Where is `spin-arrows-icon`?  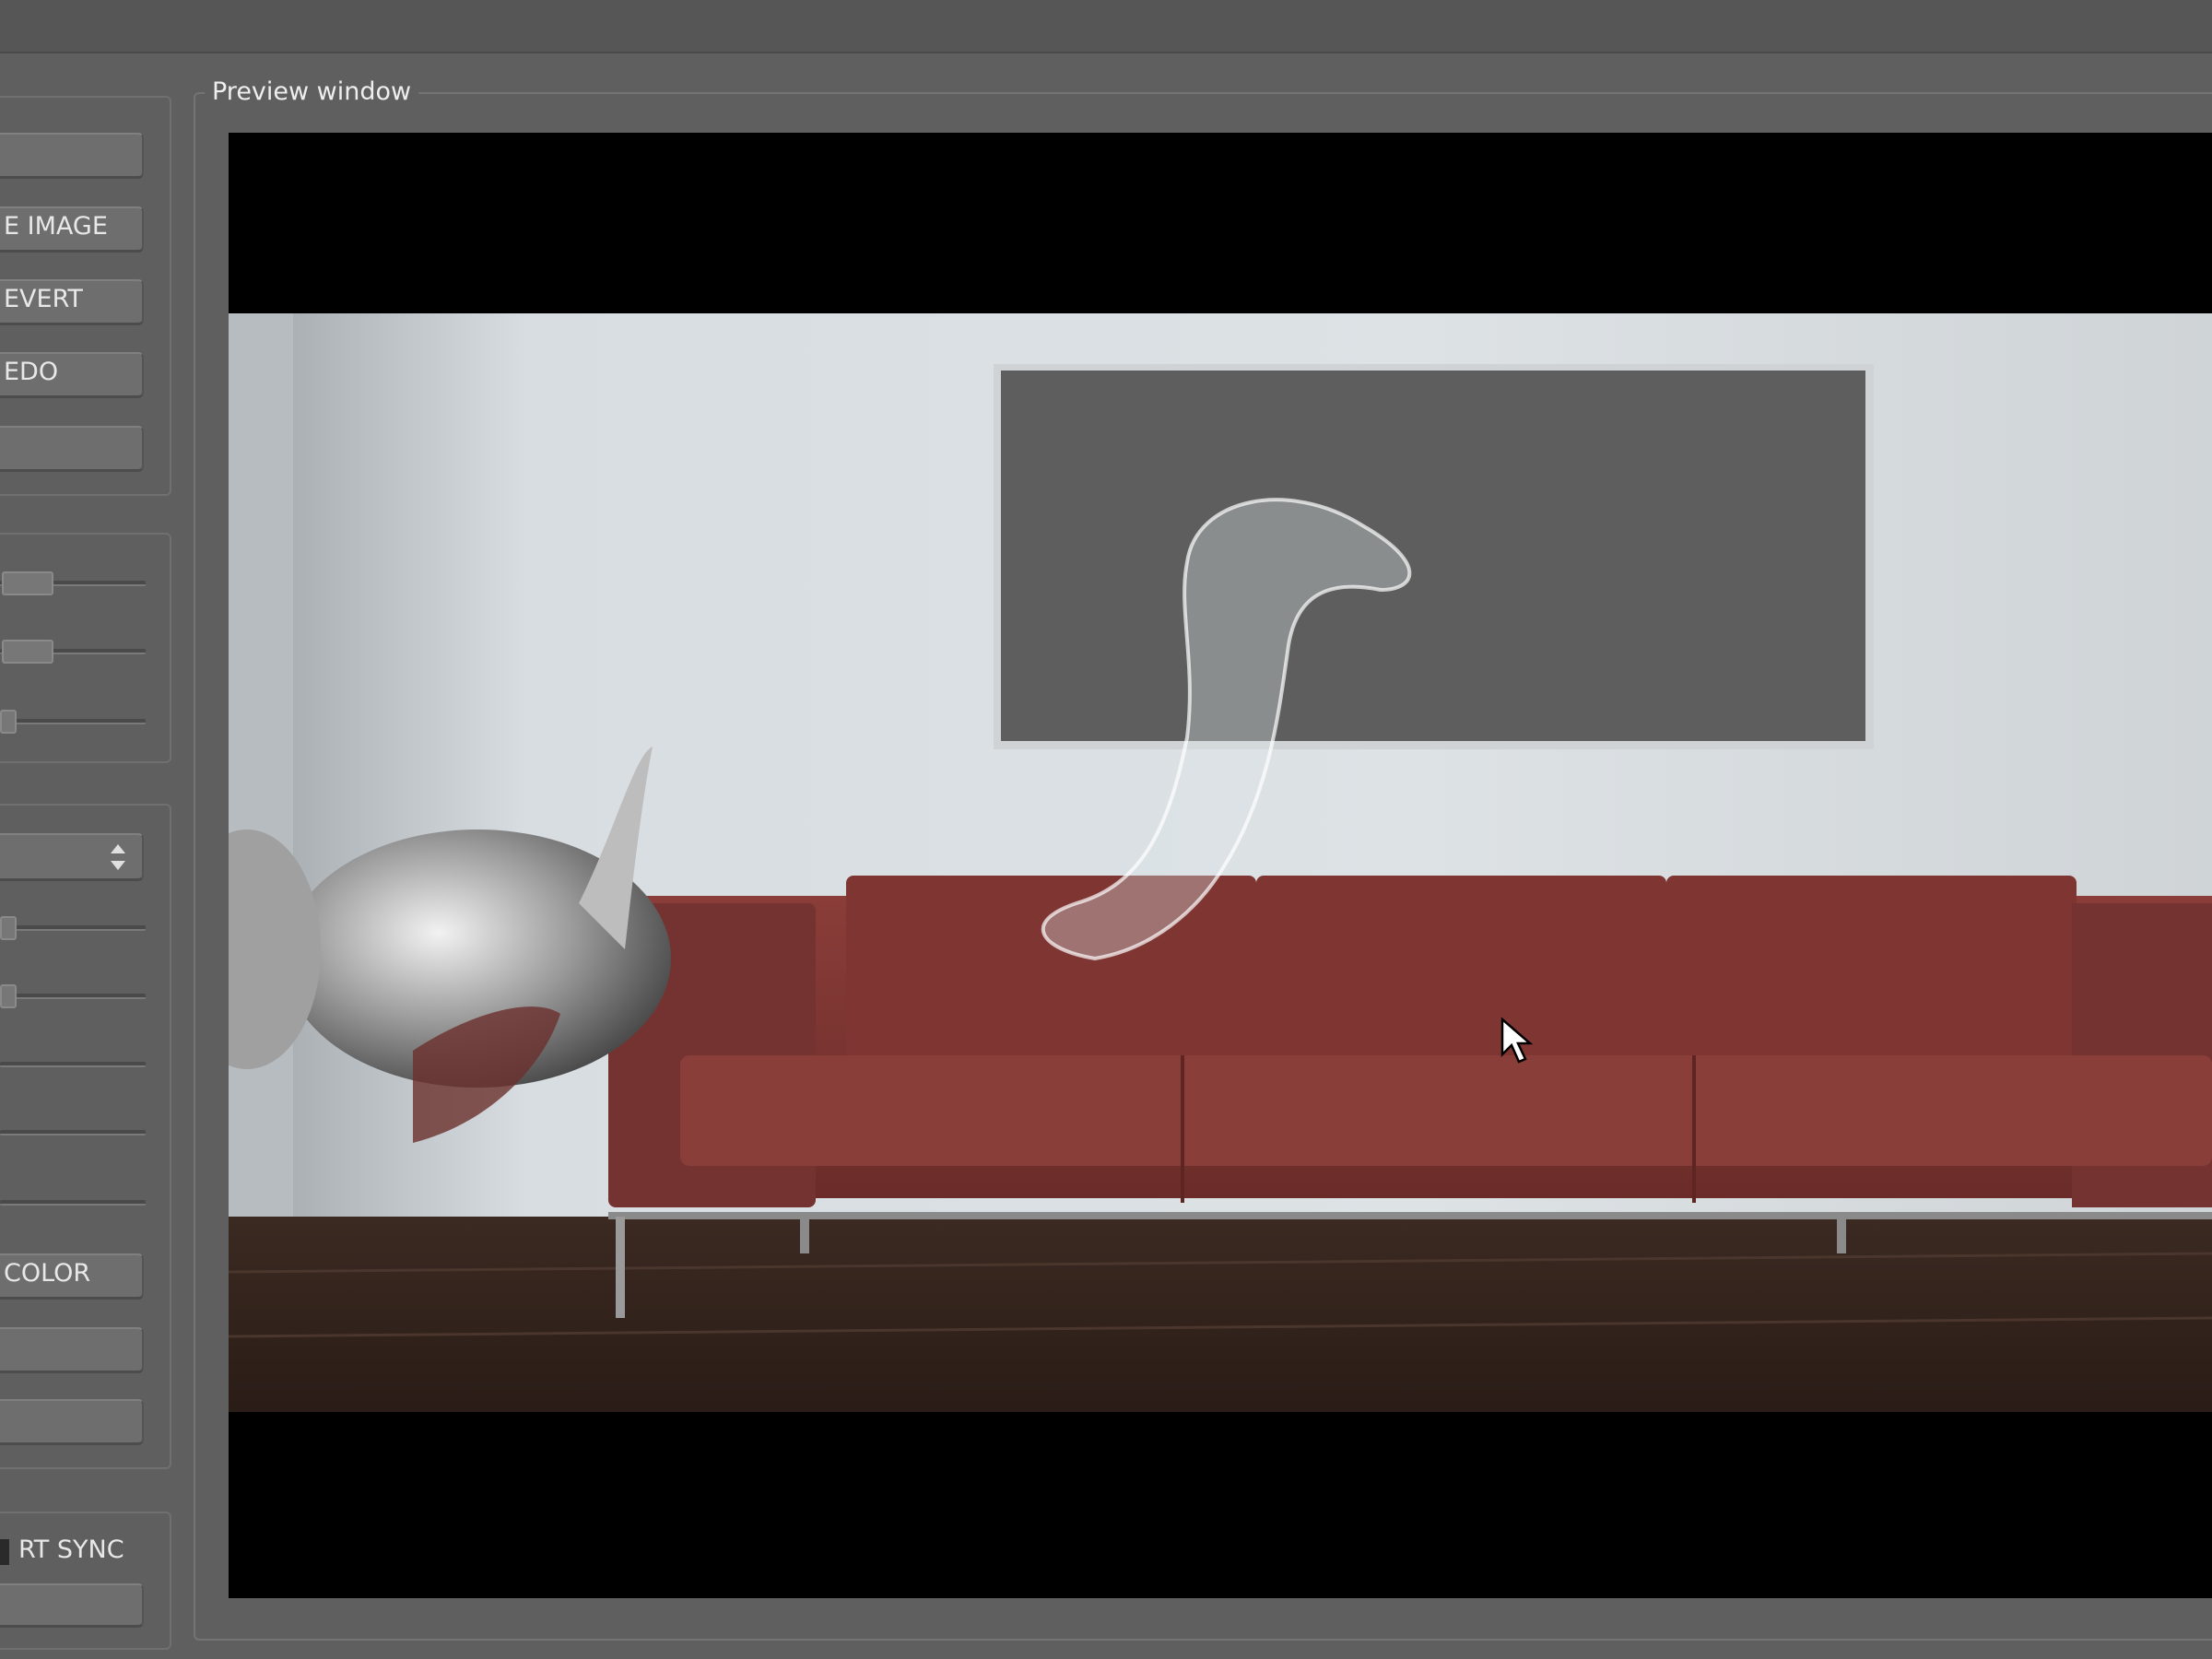 spin-arrows-icon is located at coordinates (118, 857).